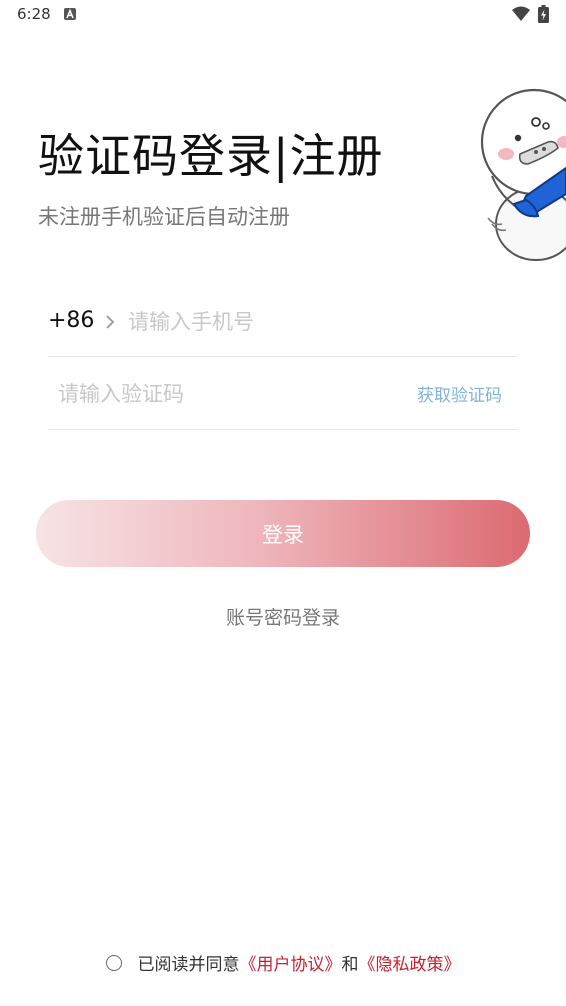 The image size is (566, 1006). I want to click on status-bar: 6:28, so click(283, 15).